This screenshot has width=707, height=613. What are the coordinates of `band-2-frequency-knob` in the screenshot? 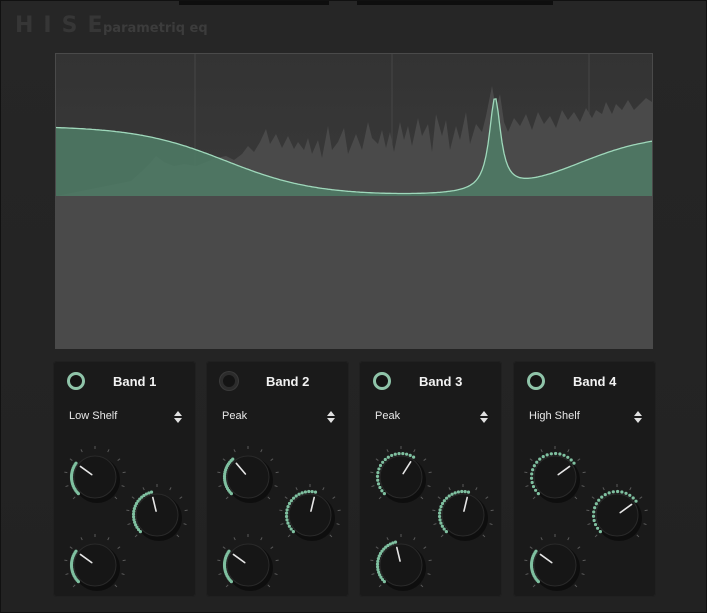 It's located at (248, 476).